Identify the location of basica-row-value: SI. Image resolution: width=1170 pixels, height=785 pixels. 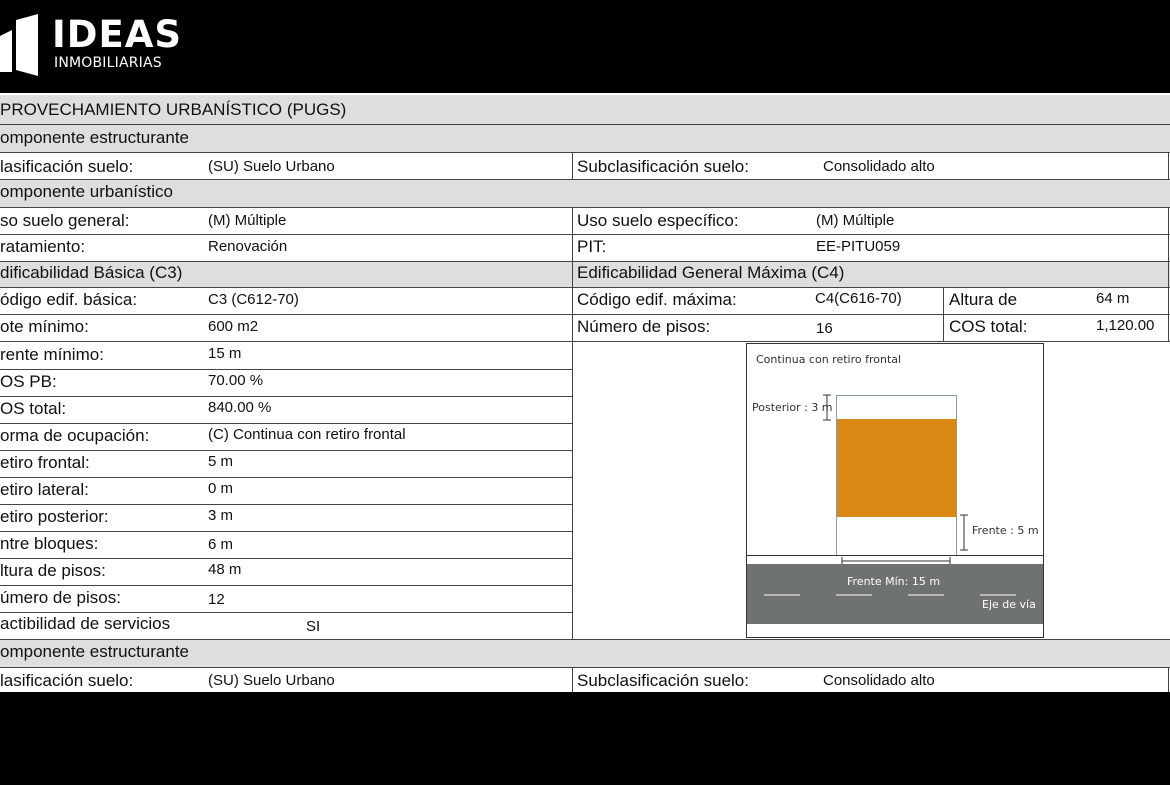
(313, 626).